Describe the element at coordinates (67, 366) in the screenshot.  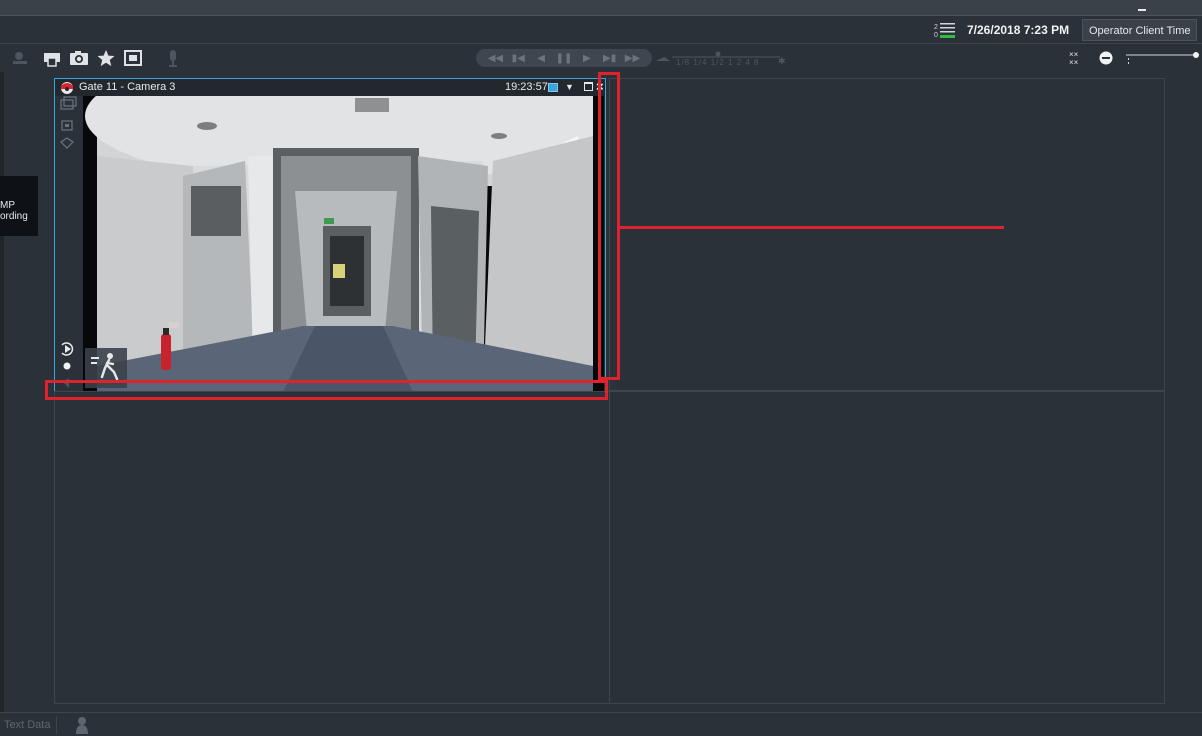
I see `record-dot-icon` at that location.